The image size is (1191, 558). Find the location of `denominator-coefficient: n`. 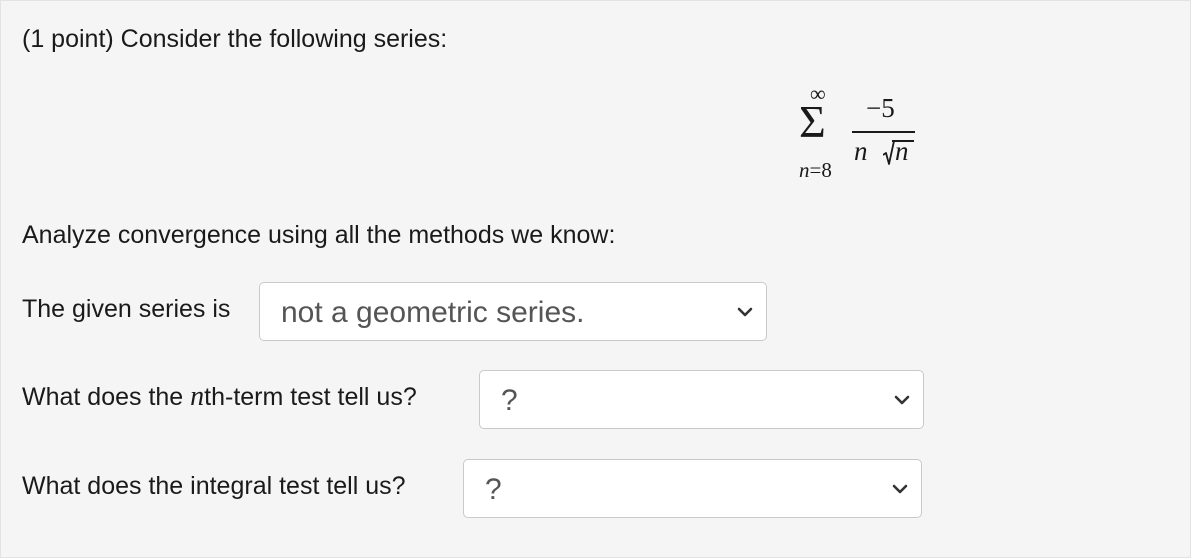

denominator-coefficient: n is located at coordinates (861, 151).